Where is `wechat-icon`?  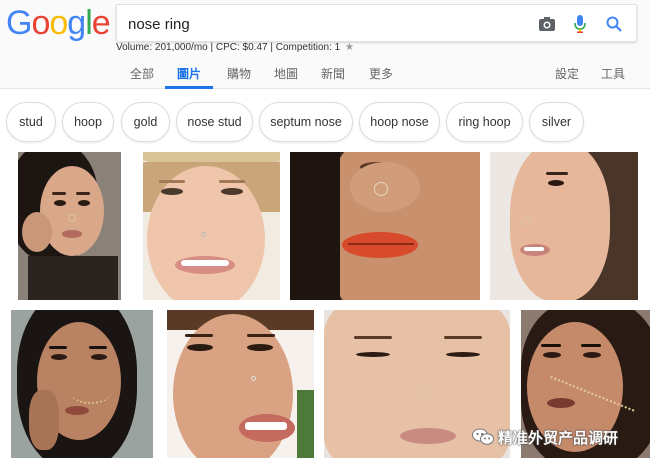
wechat-icon is located at coordinates (483, 437).